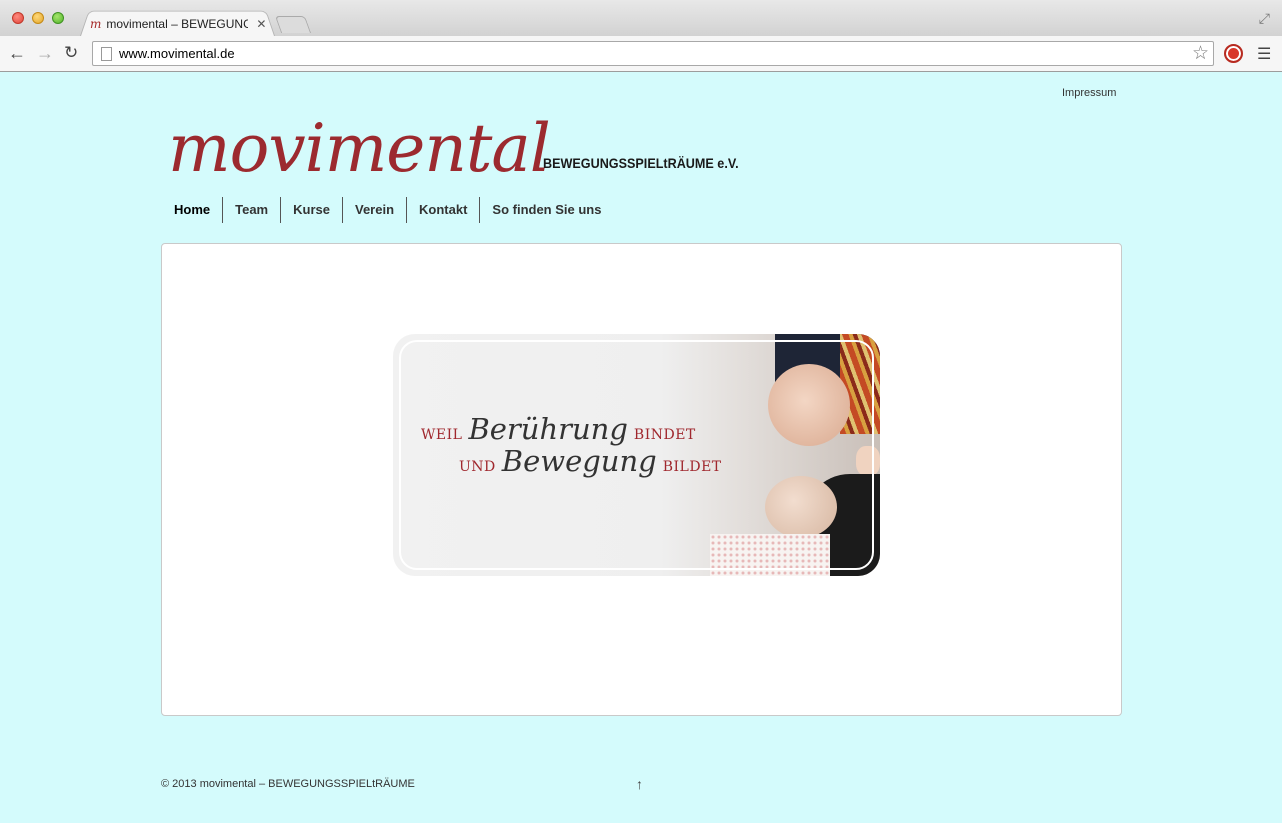 The width and height of the screenshot is (1282, 823). What do you see at coordinates (548, 429) in the screenshot?
I see `slogan-script-word: Berührung` at bounding box center [548, 429].